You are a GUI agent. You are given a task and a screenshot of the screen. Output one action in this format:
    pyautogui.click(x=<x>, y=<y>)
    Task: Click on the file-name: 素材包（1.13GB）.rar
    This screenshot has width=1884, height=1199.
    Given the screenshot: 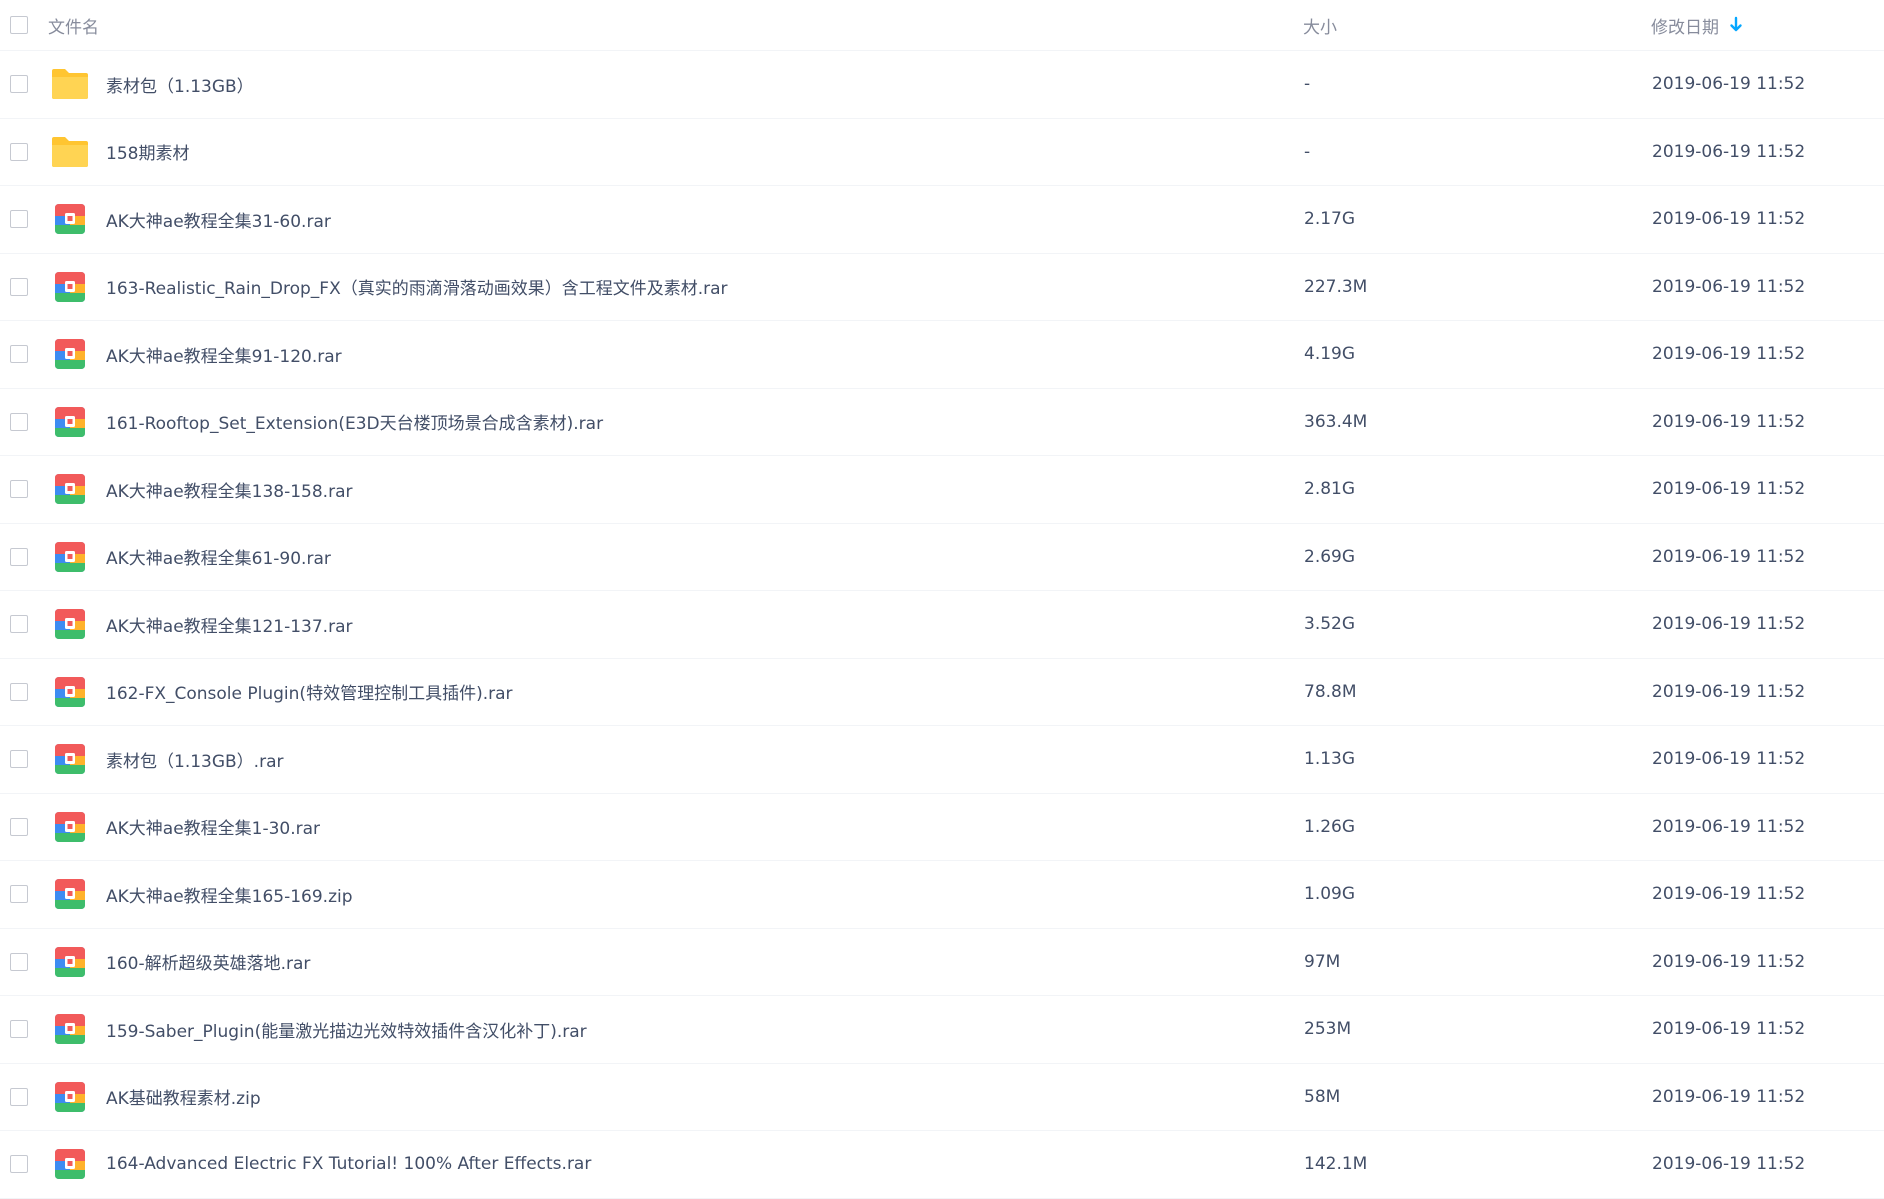 What is the action you would take?
    pyautogui.click(x=195, y=759)
    